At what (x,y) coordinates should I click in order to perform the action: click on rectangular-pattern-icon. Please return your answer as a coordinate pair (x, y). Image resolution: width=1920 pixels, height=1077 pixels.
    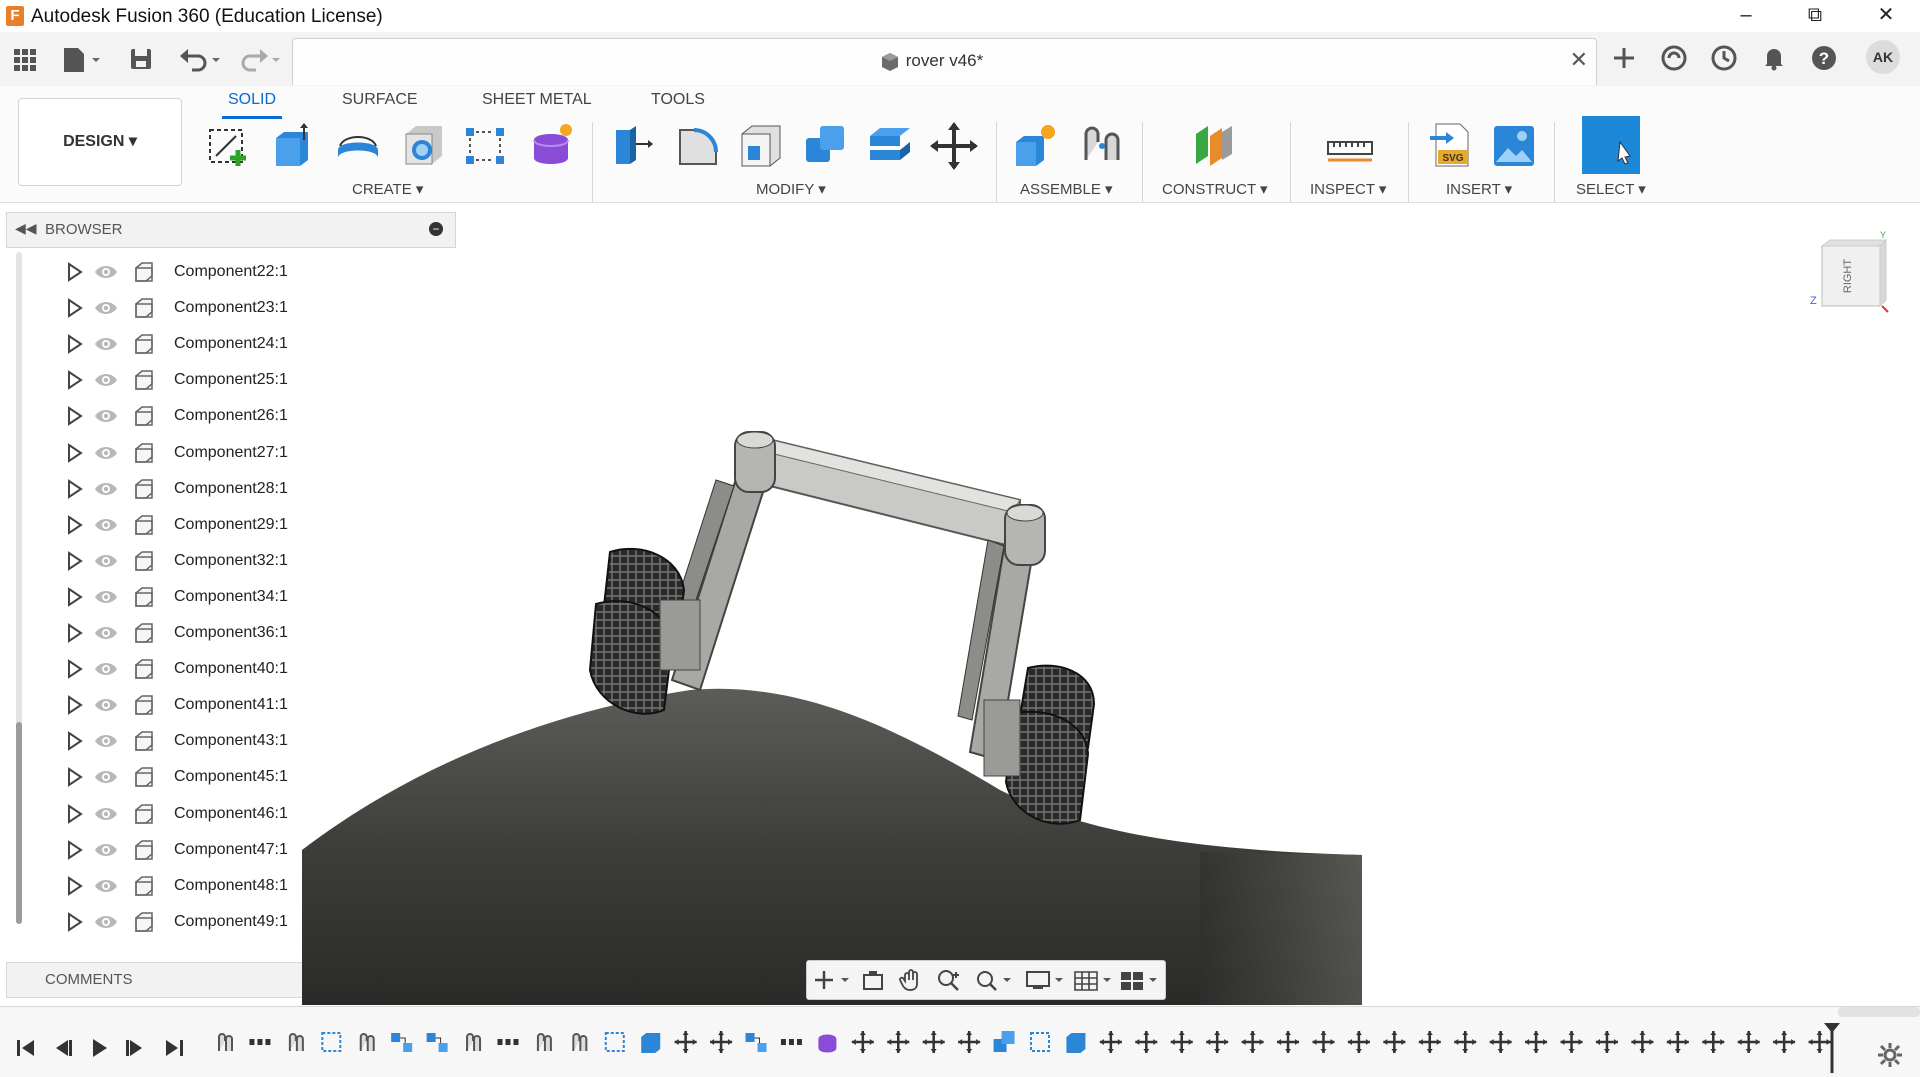
    Looking at the image, I should click on (486, 146).